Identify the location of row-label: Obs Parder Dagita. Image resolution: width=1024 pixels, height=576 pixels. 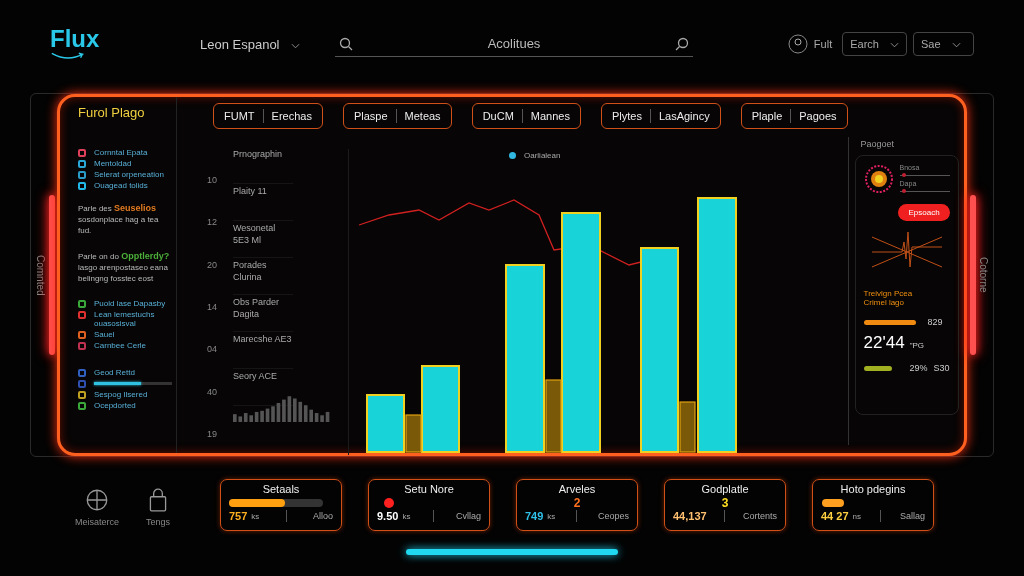
(263, 314).